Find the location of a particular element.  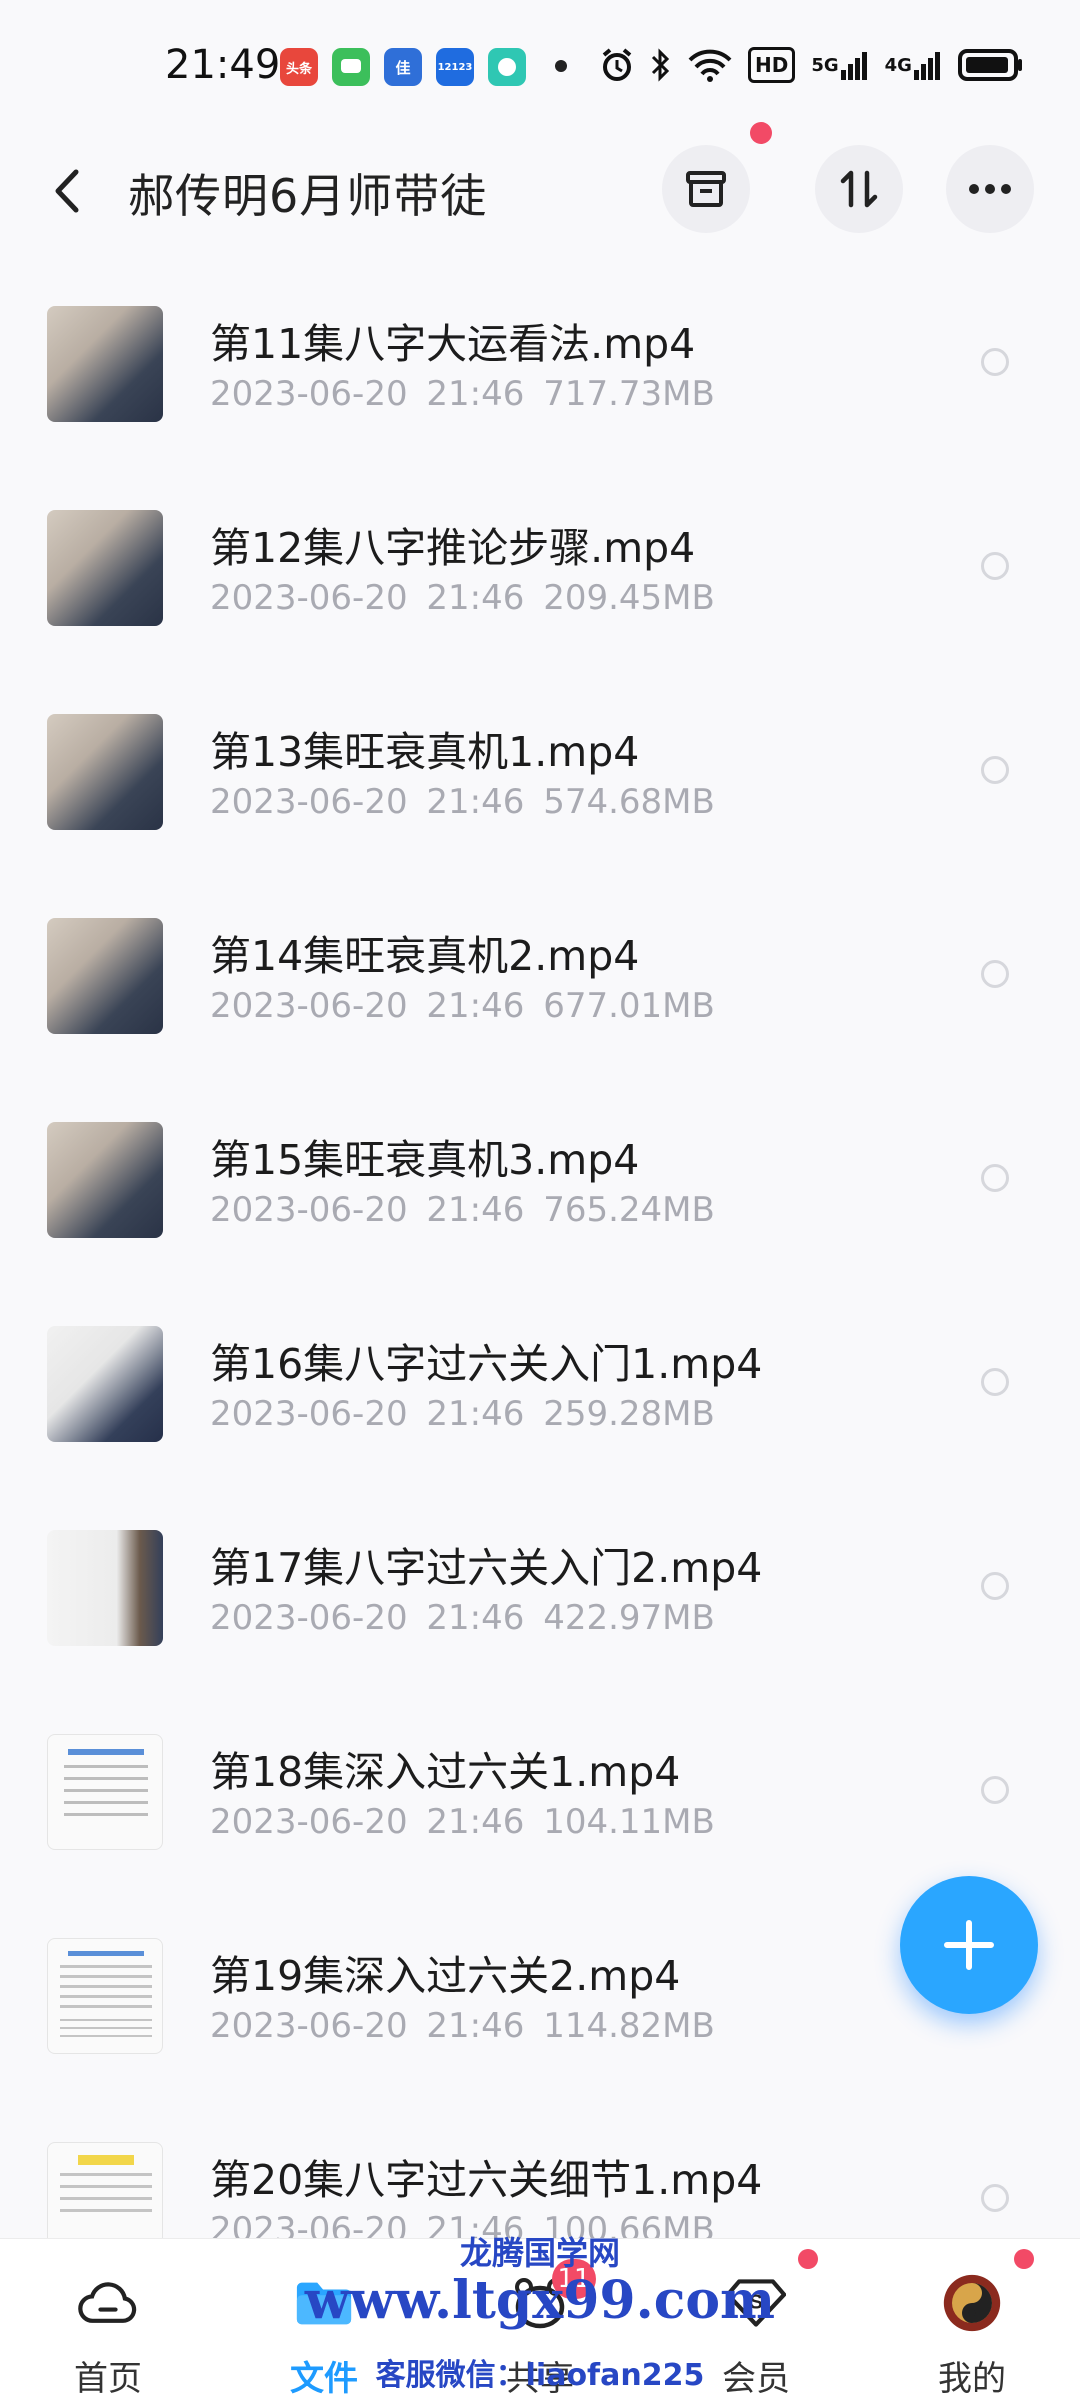

profile-dot-badge is located at coordinates (1024, 2259).